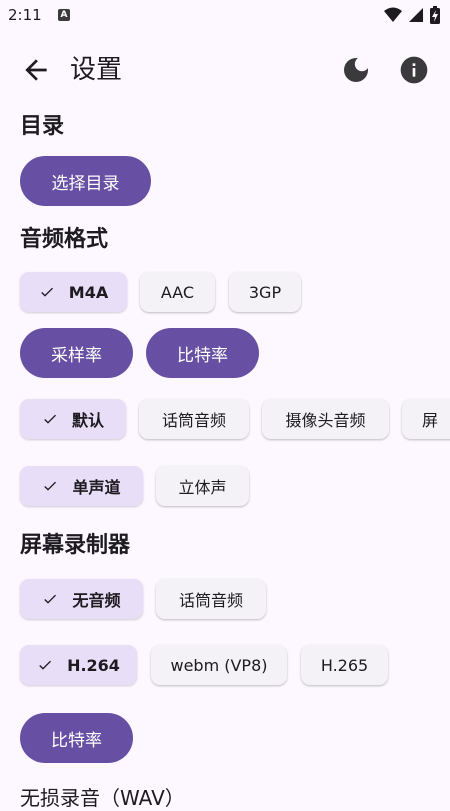 The image size is (450, 811). I want to click on chip-source-mic: 话筒音频, so click(194, 419).